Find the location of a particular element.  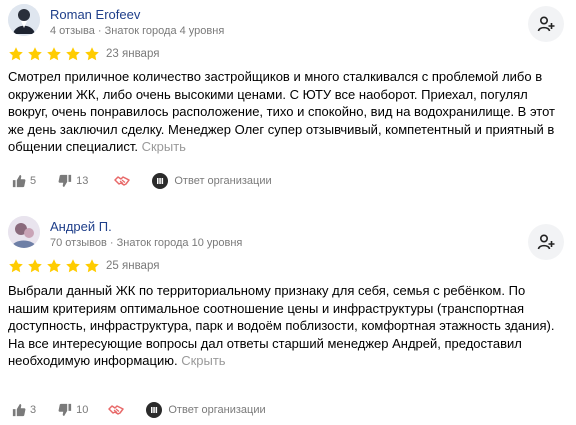

author-name: Roman Erofeev is located at coordinates (95, 14).